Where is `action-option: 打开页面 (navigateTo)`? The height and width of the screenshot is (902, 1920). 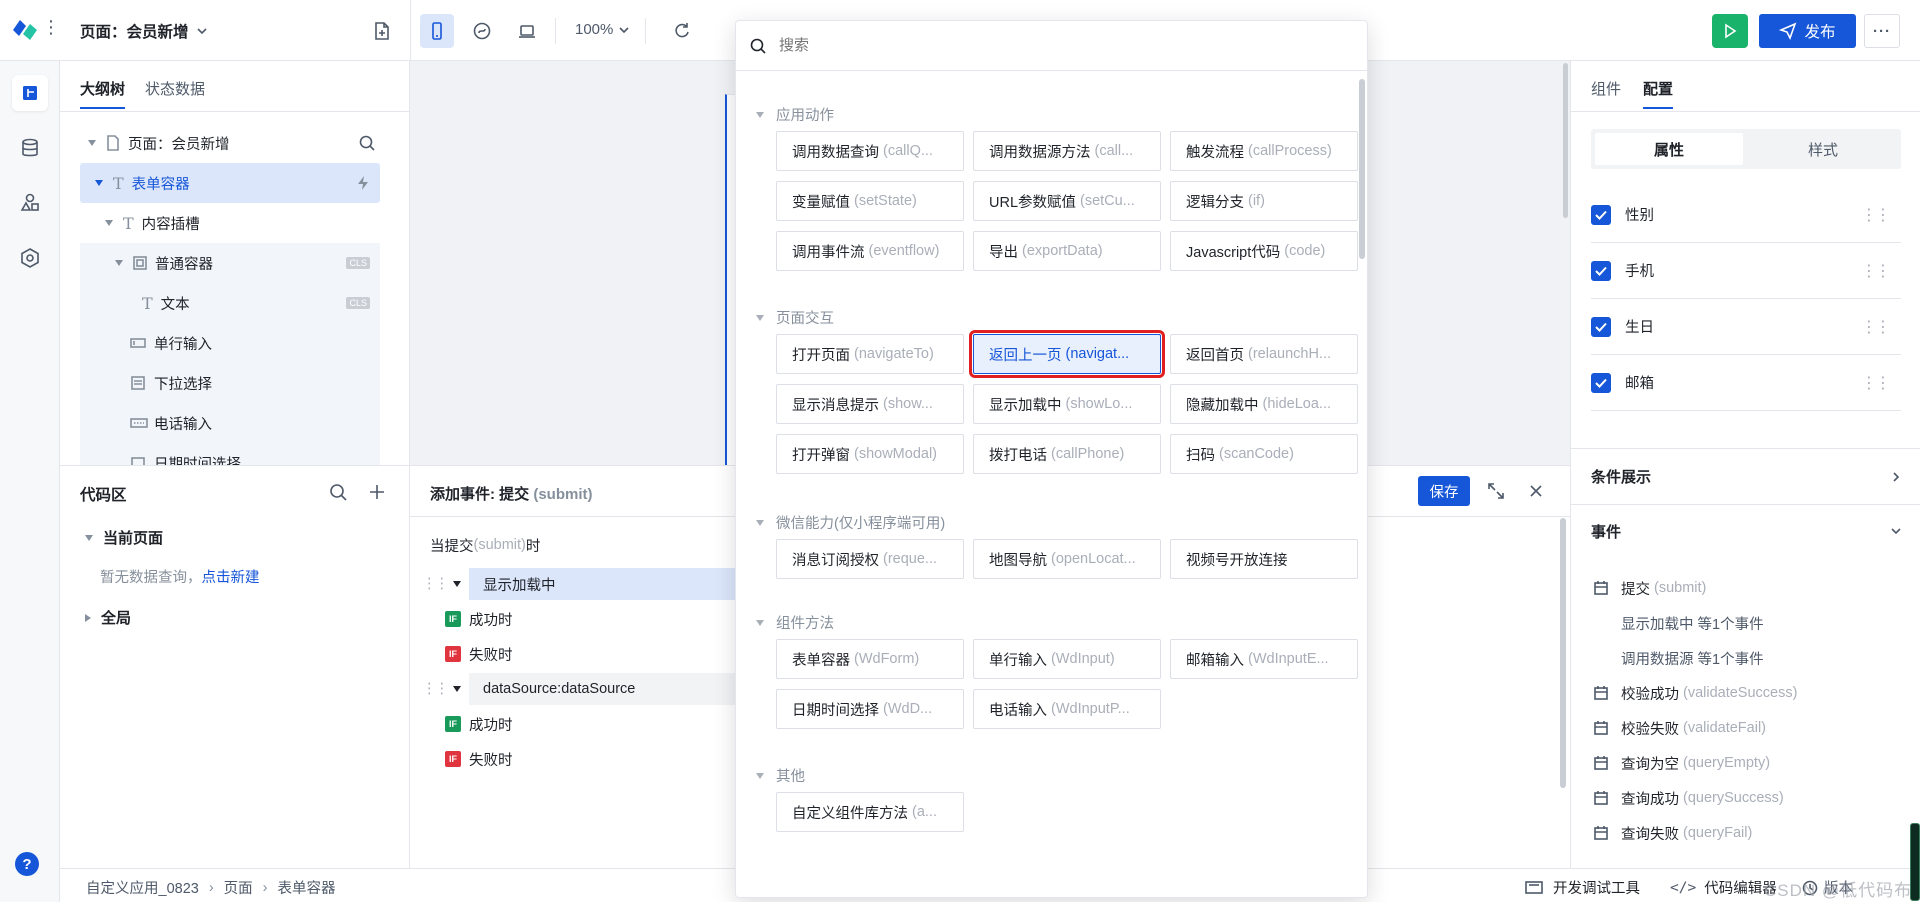 action-option: 打开页面 (navigateTo) is located at coordinates (870, 354).